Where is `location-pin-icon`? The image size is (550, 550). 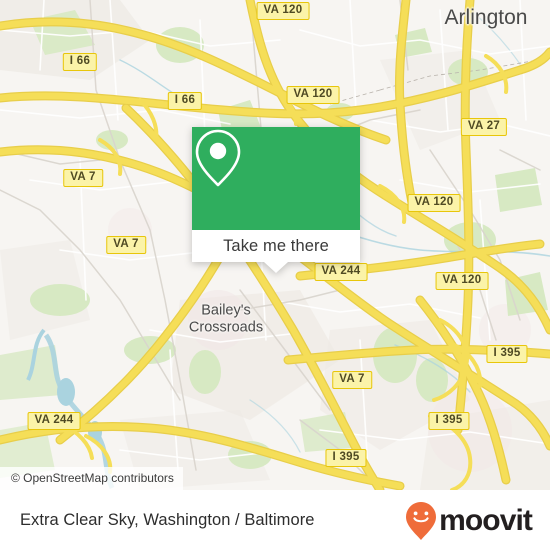 location-pin-icon is located at coordinates (218, 158).